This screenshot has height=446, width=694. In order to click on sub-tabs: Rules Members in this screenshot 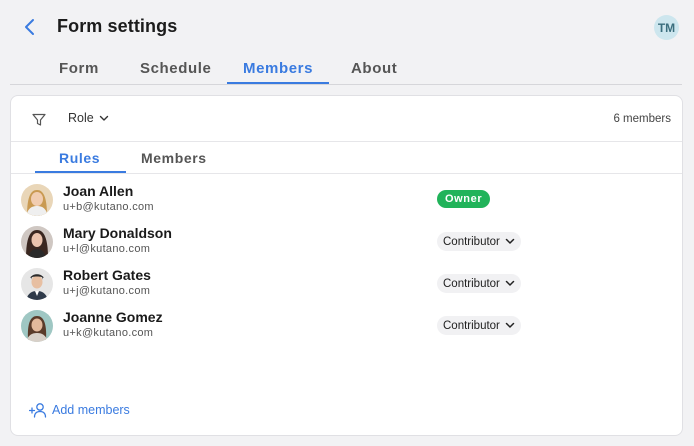, I will do `click(346, 158)`.